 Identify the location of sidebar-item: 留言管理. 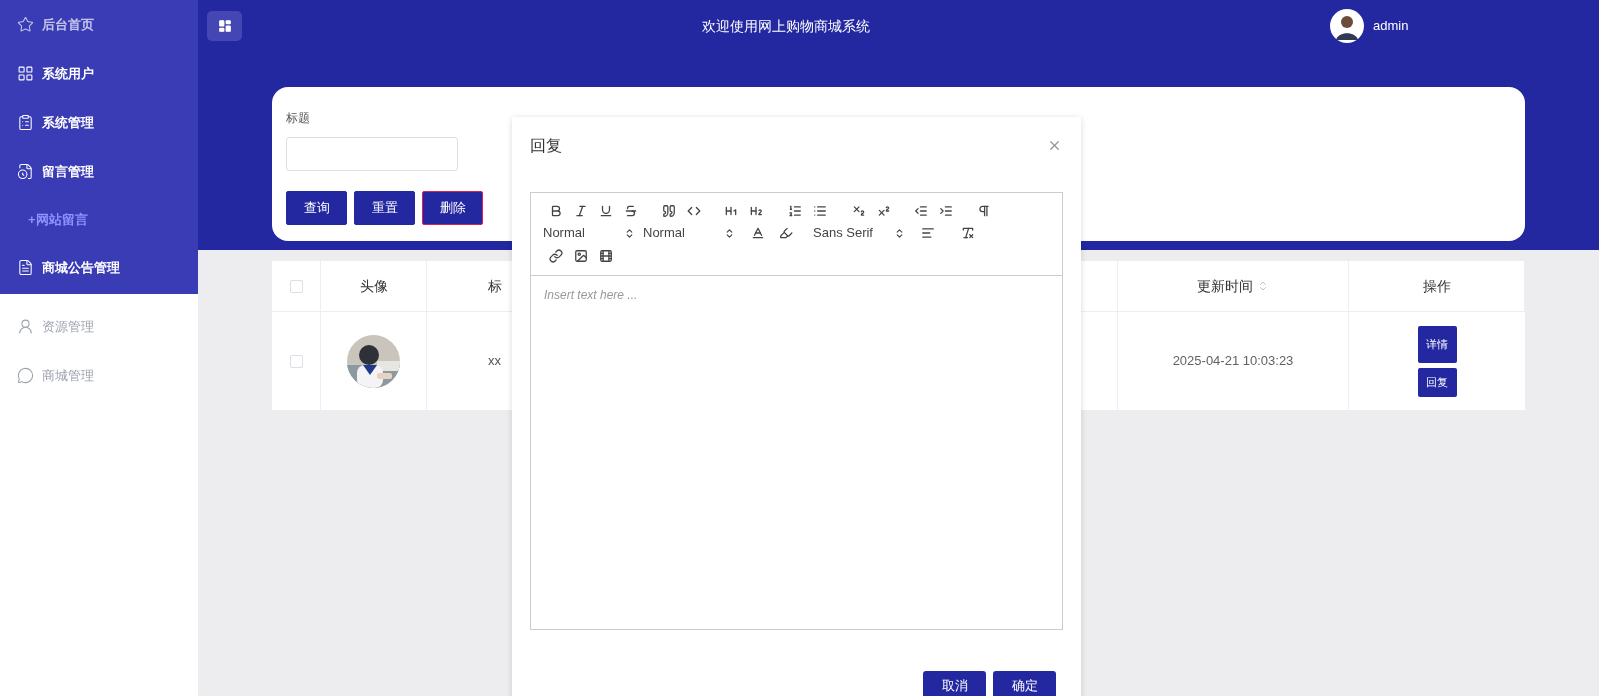
(99, 171).